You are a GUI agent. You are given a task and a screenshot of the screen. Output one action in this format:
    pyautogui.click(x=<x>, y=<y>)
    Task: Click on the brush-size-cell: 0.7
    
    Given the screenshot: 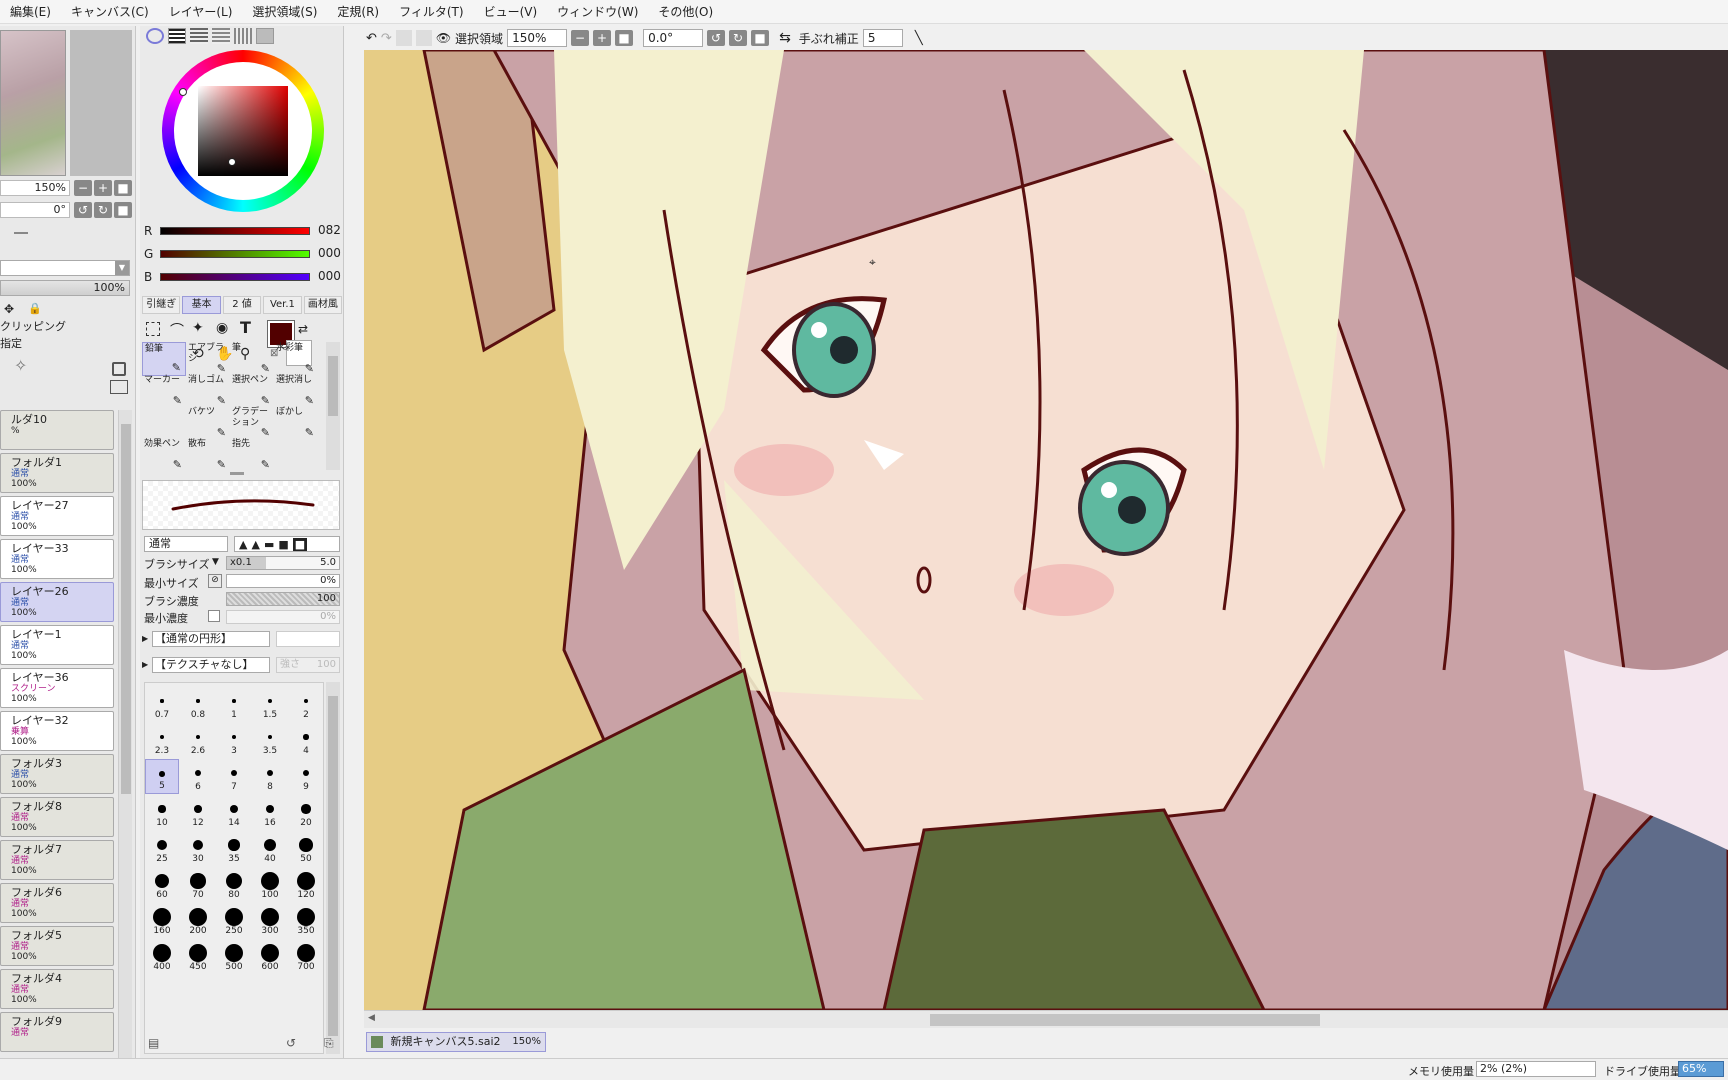 What is the action you would take?
    pyautogui.click(x=162, y=704)
    